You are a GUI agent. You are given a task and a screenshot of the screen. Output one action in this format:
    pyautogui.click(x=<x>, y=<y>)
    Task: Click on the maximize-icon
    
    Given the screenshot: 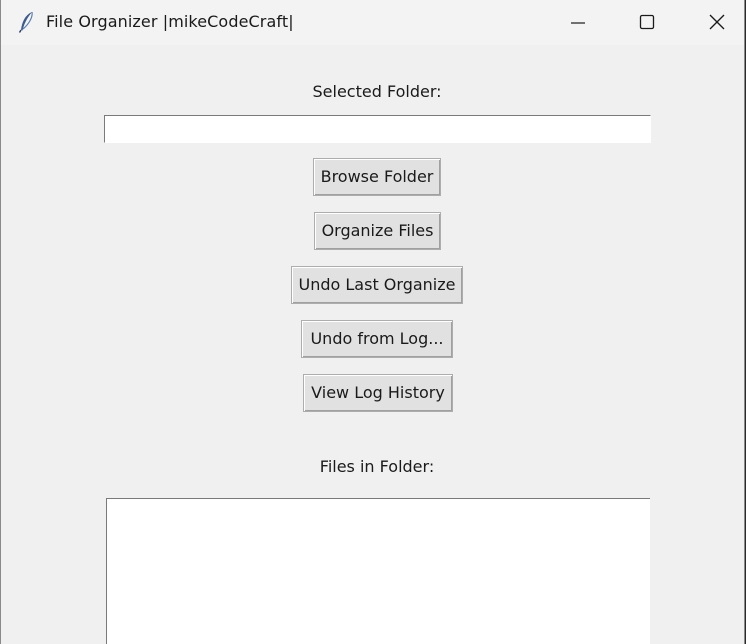 What is the action you would take?
    pyautogui.click(x=647, y=22)
    